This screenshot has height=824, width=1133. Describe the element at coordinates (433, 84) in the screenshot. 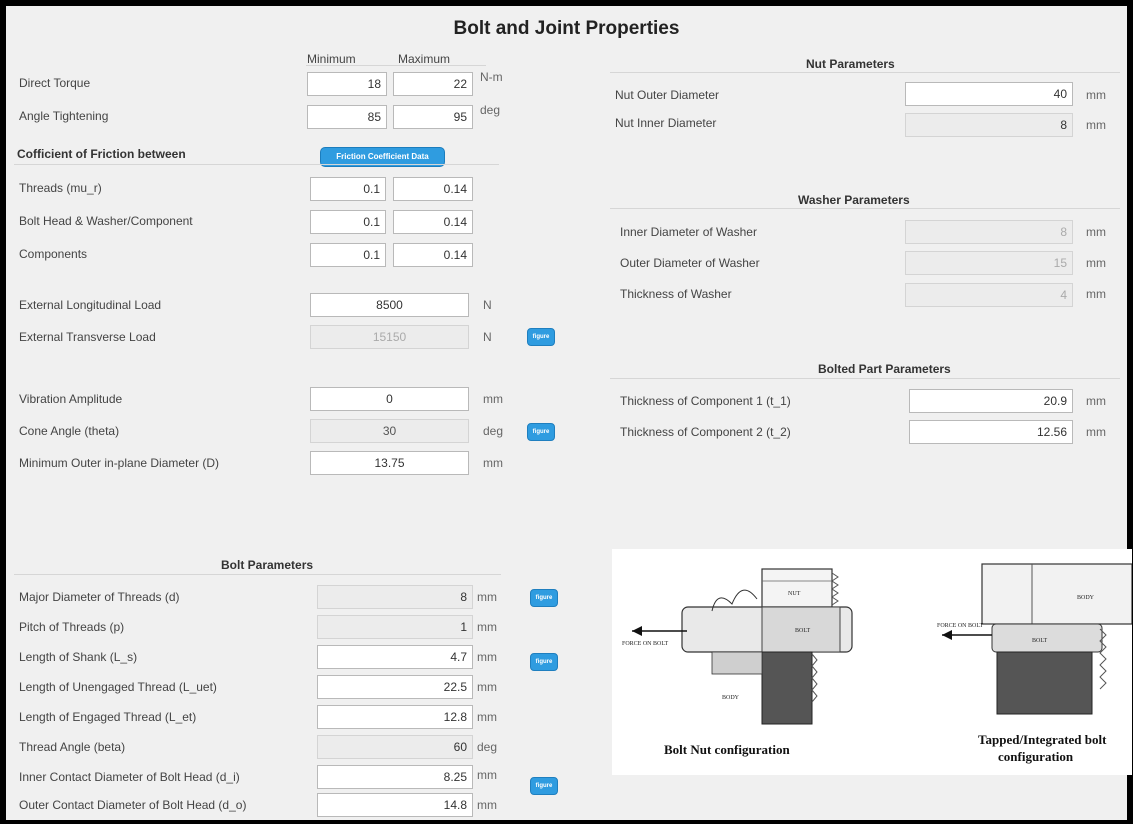

I see `direct-torque-max-input: 22` at that location.